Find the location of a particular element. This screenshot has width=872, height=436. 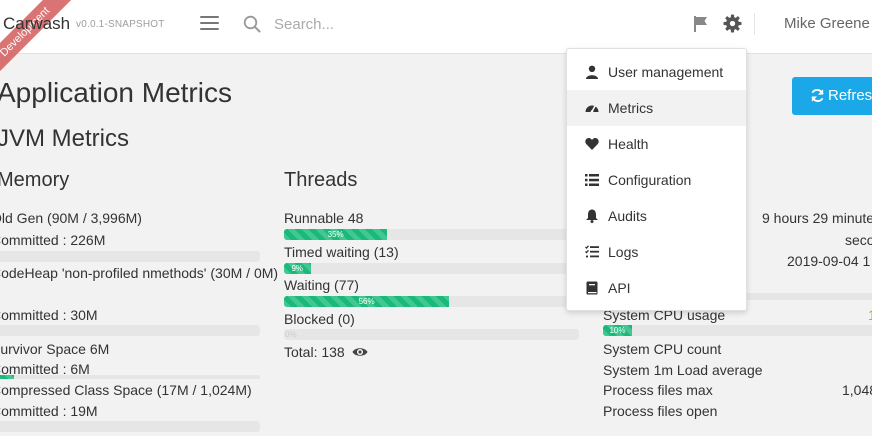

brand-title: Carwash is located at coordinates (36, 24).